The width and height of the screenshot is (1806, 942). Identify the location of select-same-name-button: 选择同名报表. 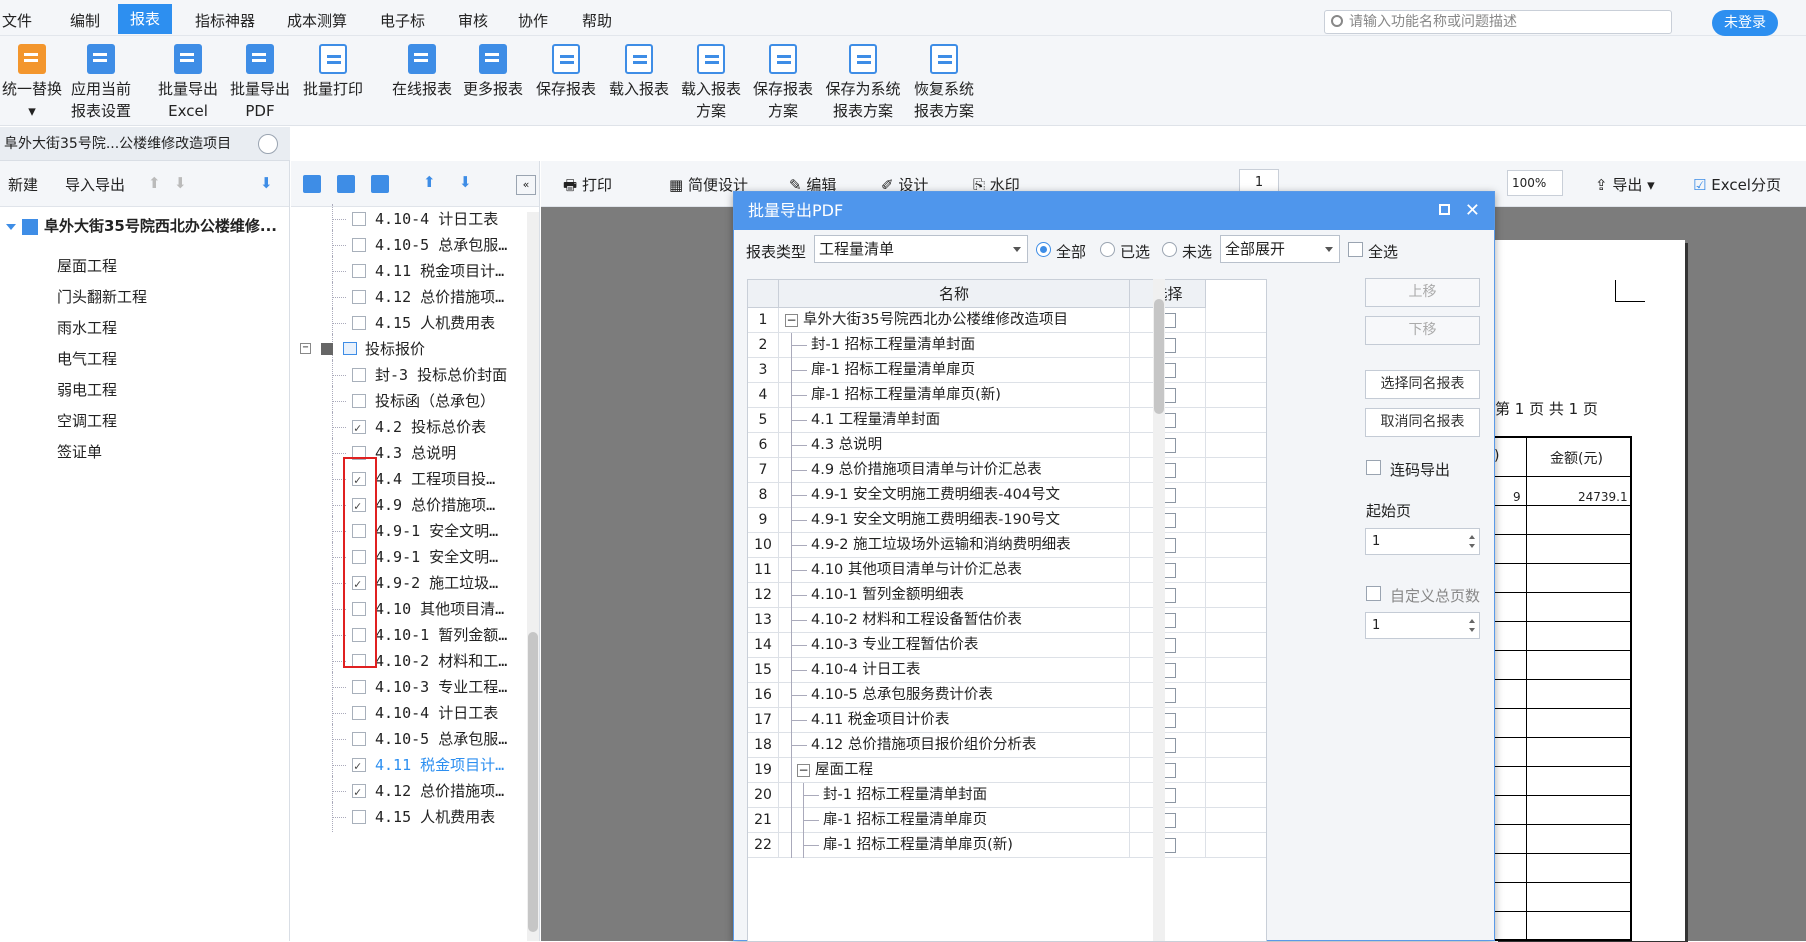
(1422, 384).